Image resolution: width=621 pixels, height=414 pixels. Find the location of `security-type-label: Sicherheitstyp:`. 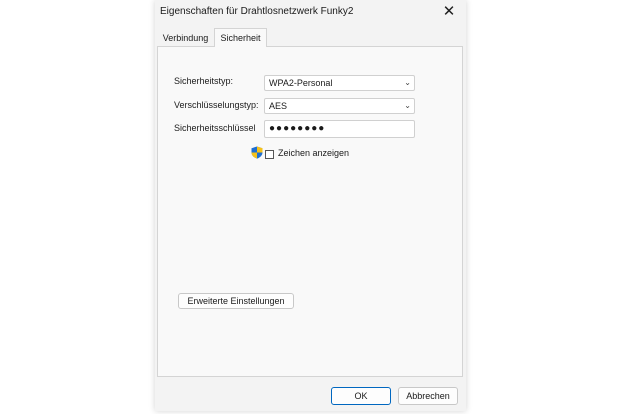

security-type-label: Sicherheitstyp: is located at coordinates (204, 81).